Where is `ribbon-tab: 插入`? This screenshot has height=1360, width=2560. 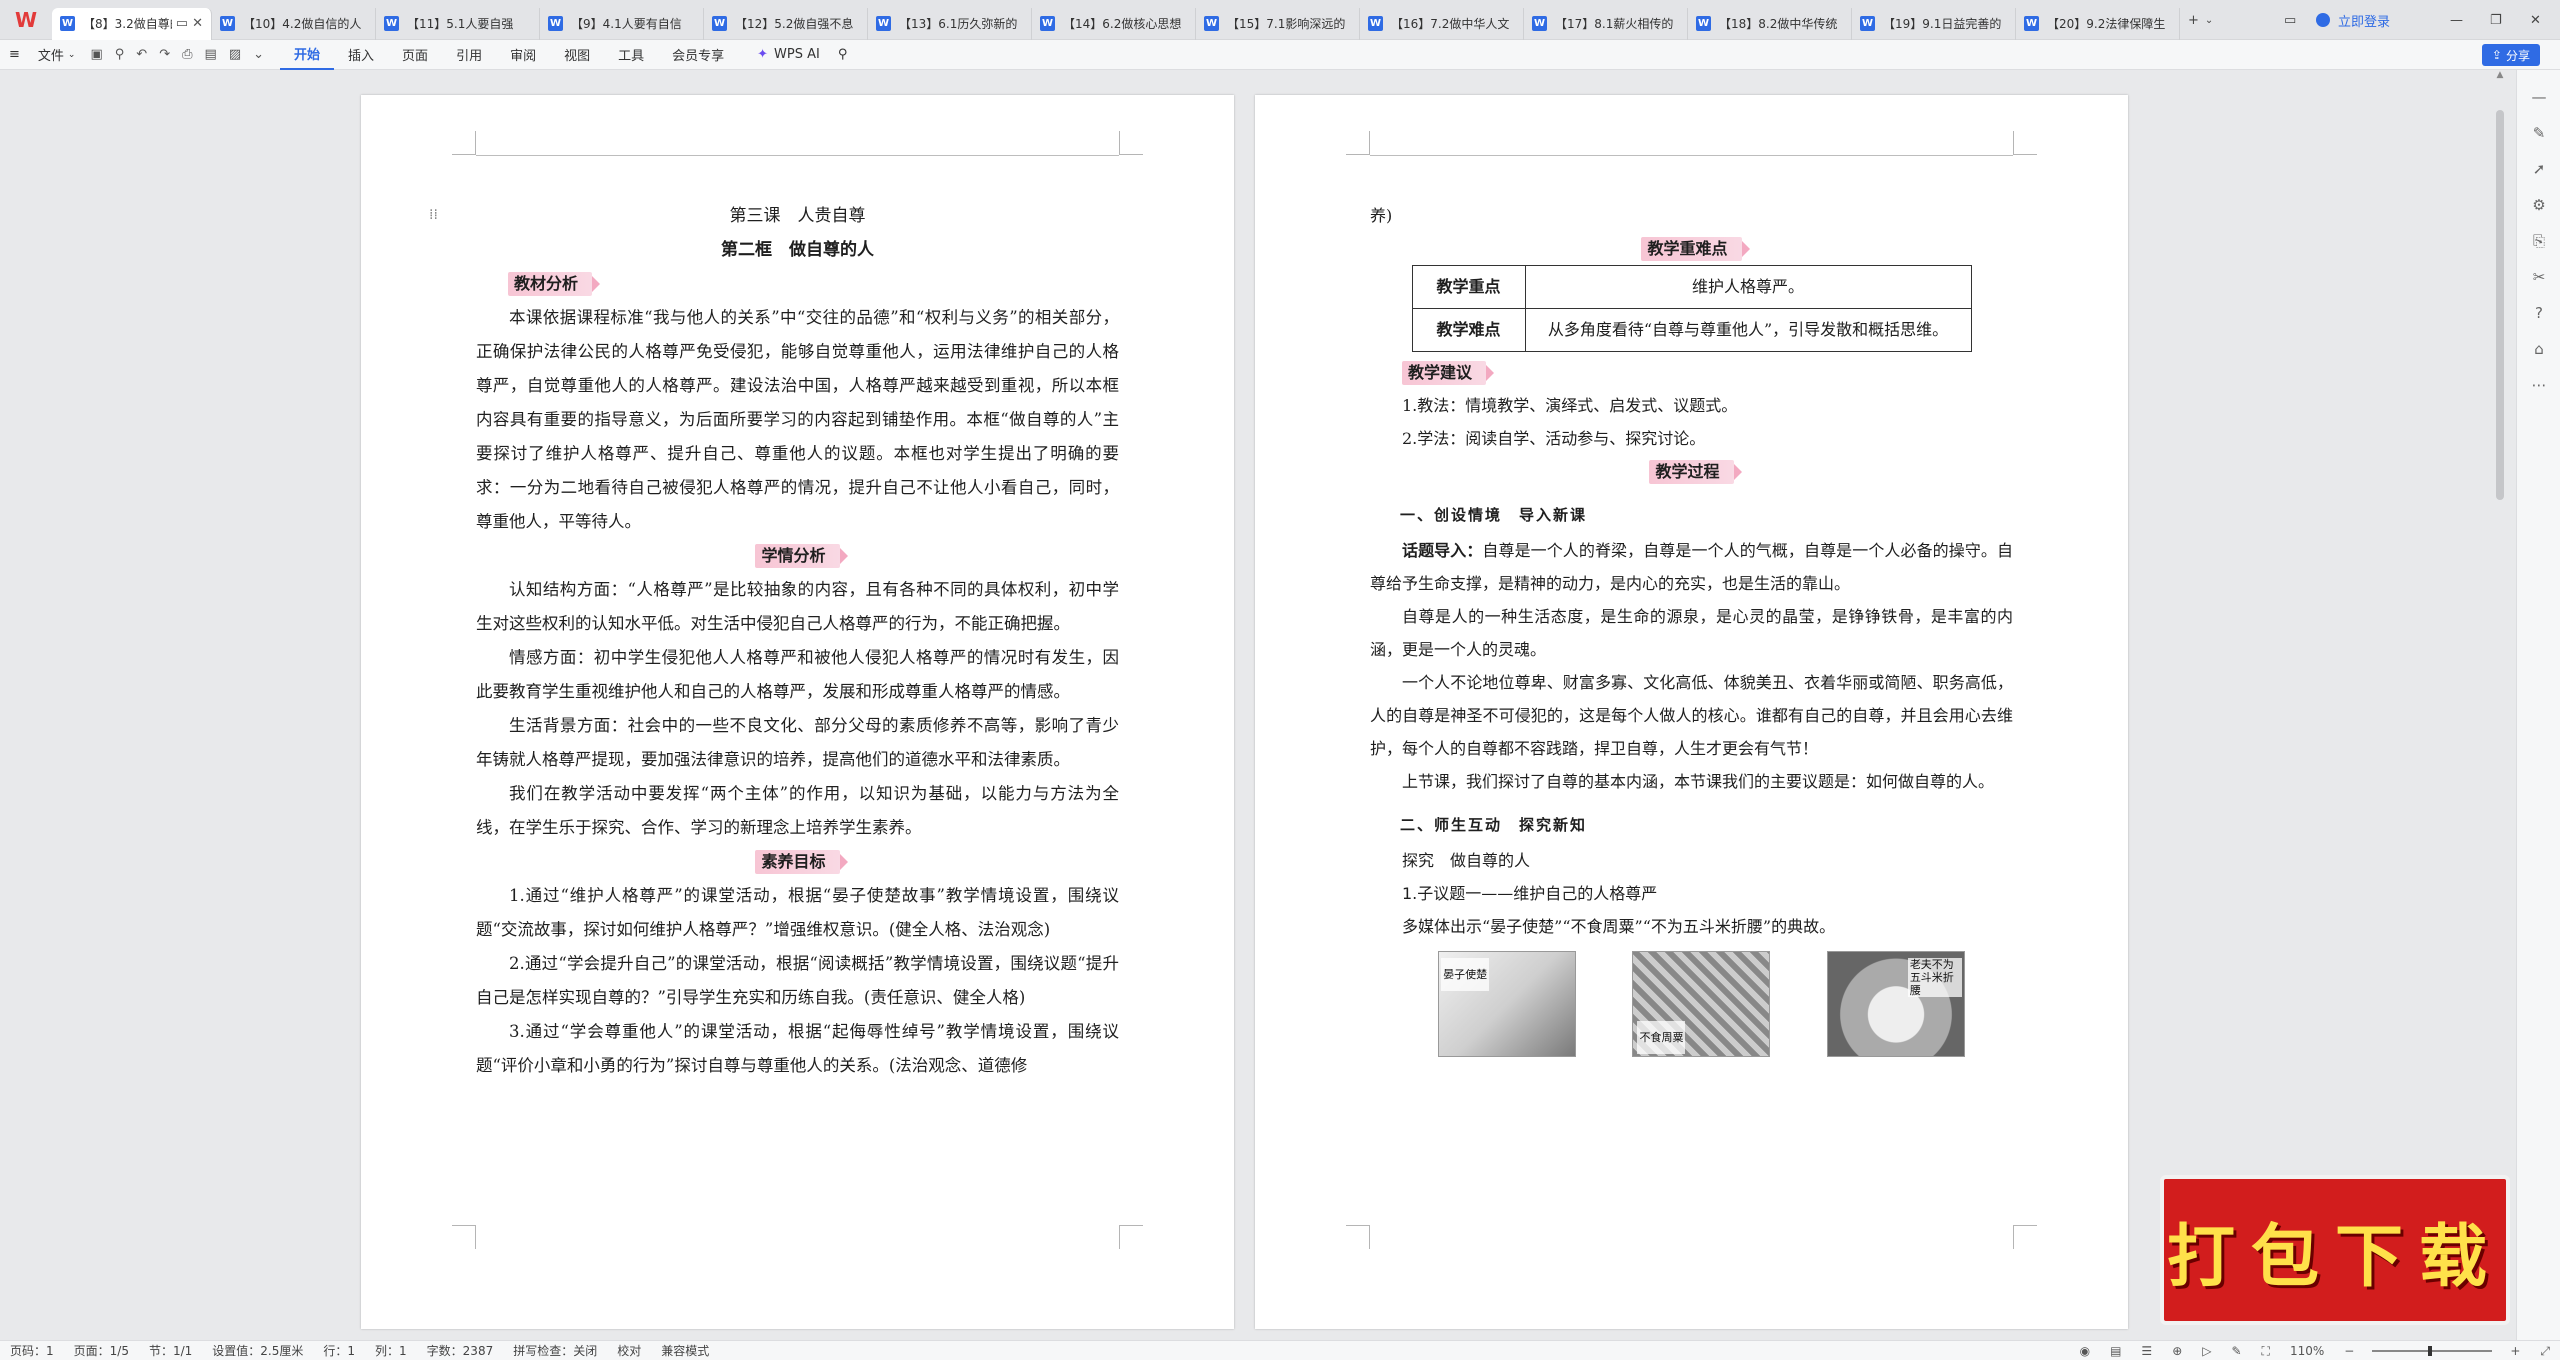 ribbon-tab: 插入 is located at coordinates (361, 55).